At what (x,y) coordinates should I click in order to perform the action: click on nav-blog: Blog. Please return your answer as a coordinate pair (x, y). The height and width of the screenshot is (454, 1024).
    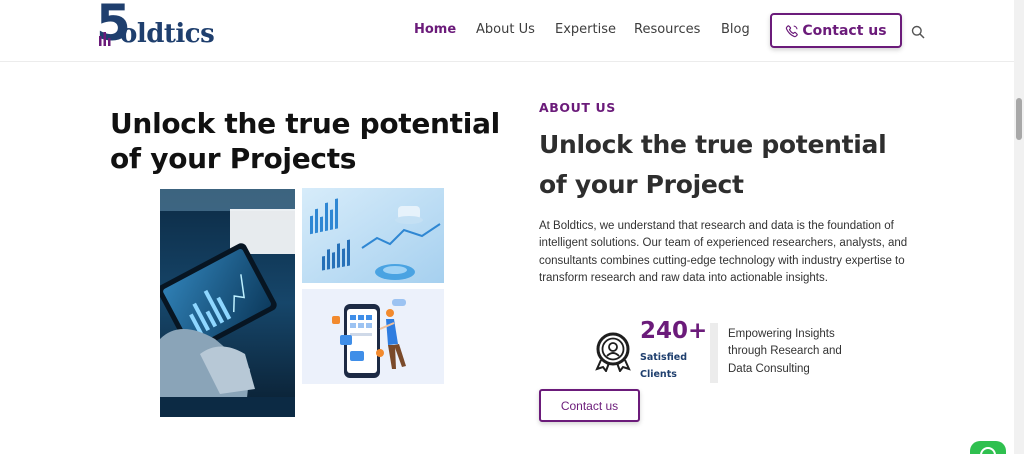
    Looking at the image, I should click on (735, 31).